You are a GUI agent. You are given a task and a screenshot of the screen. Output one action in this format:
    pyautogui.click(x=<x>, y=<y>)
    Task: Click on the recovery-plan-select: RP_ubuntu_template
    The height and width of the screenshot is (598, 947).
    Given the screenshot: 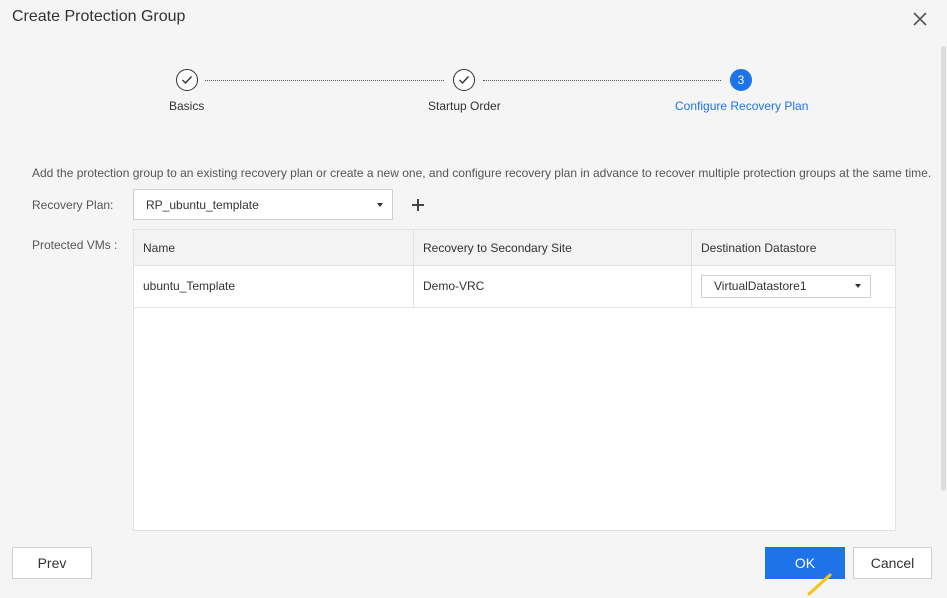 What is the action you would take?
    pyautogui.click(x=263, y=204)
    